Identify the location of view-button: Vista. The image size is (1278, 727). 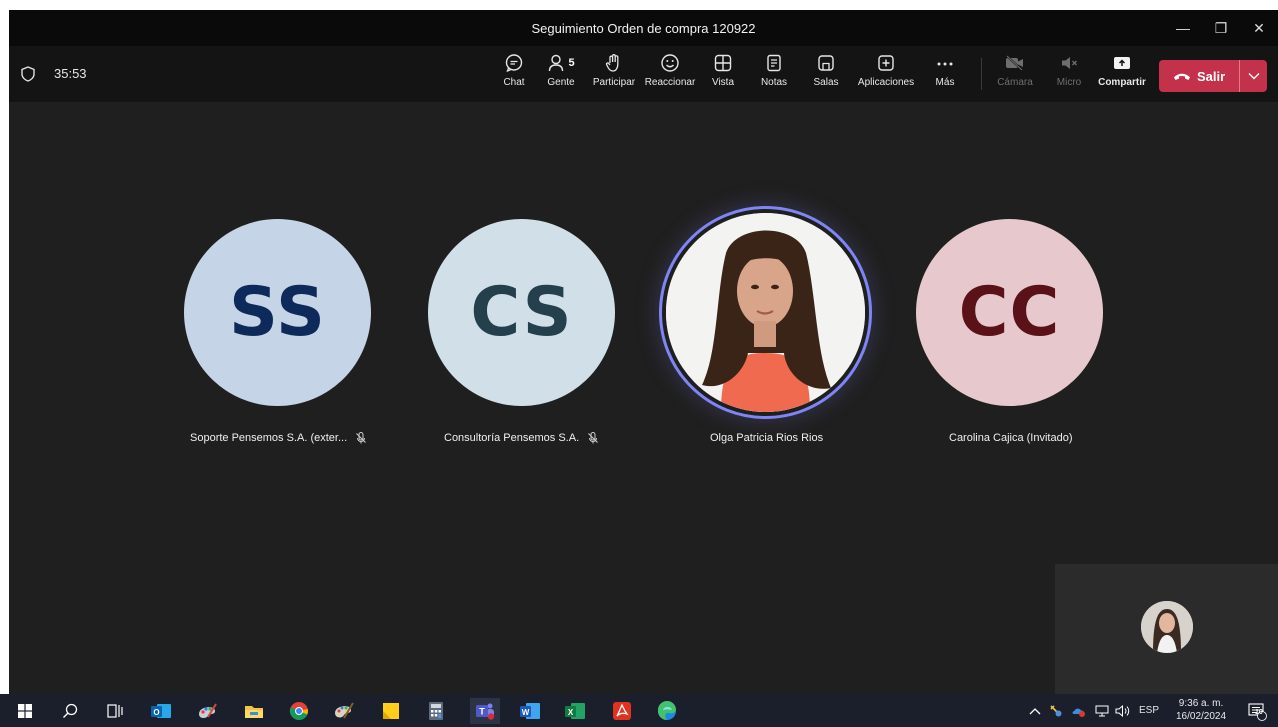
(723, 75).